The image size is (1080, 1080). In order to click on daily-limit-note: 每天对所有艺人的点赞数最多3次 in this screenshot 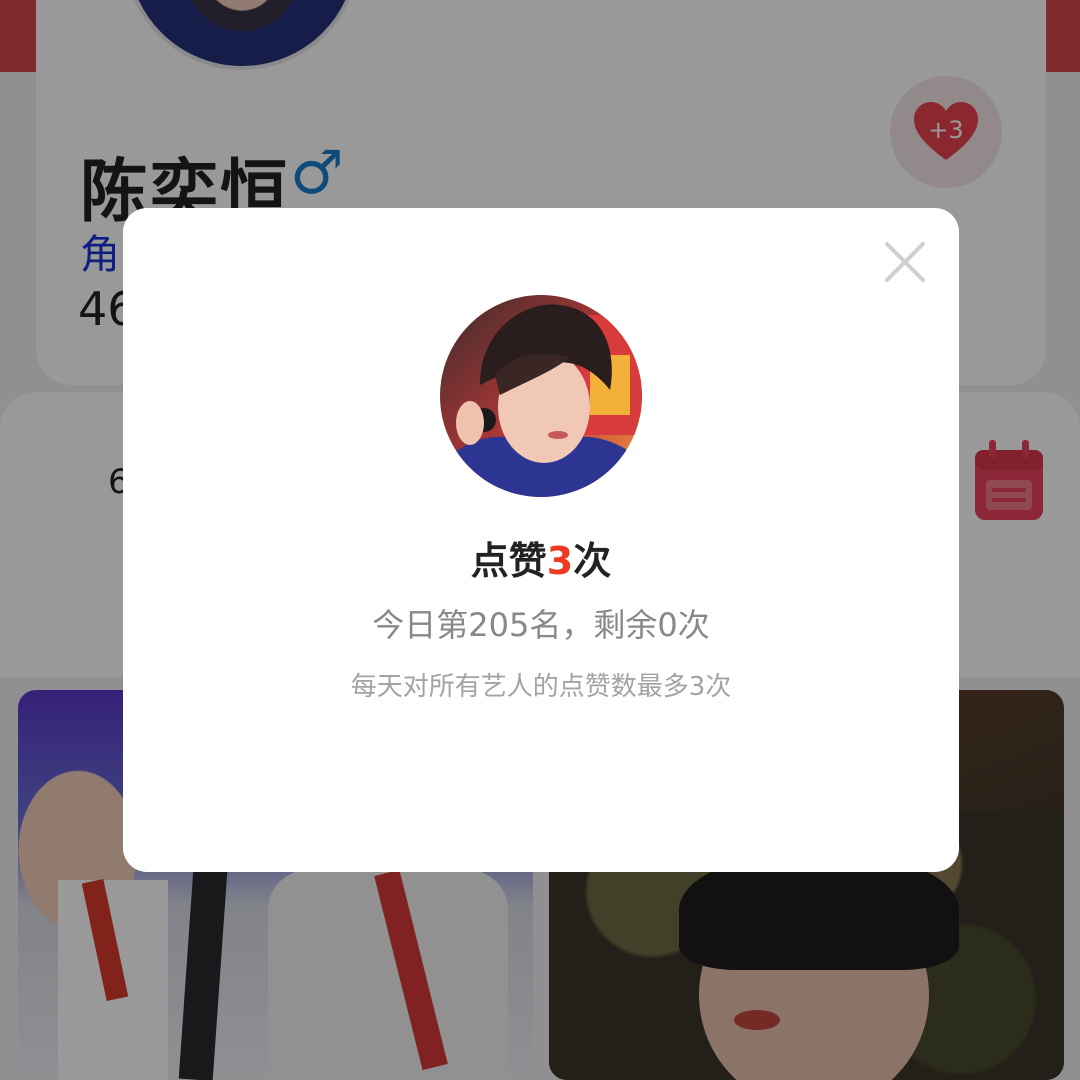, I will do `click(541, 687)`.